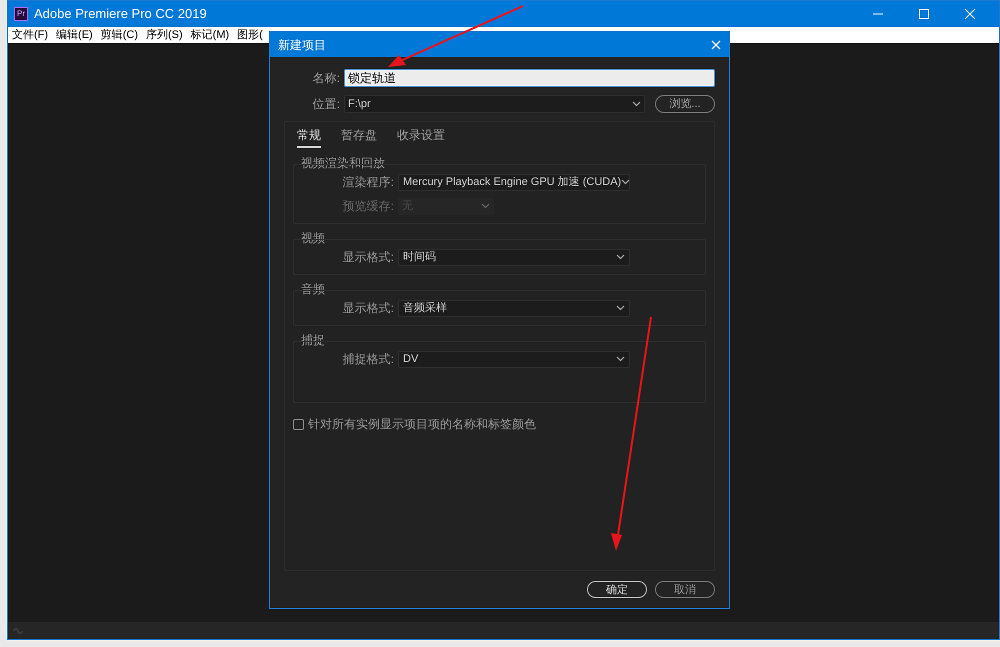  Describe the element at coordinates (617, 589) in the screenshot. I see `ok-button: 确定` at that location.